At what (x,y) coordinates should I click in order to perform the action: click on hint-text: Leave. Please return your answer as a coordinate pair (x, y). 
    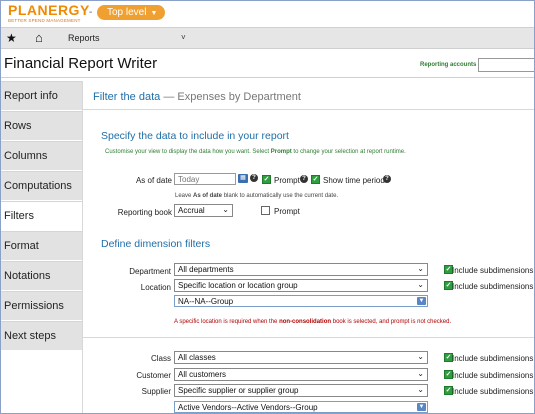
    Looking at the image, I should click on (184, 196).